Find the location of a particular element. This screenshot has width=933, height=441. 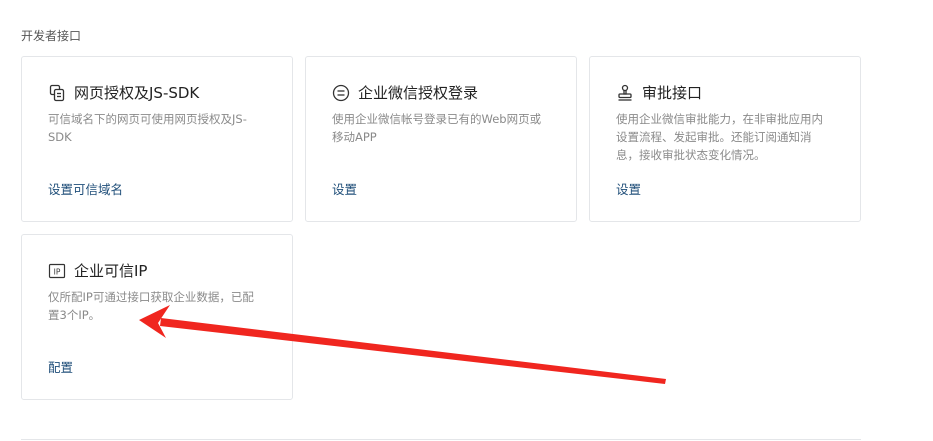

card-description-line: 使用企业微信审批能力，在非审批应用内 is located at coordinates (719, 119).